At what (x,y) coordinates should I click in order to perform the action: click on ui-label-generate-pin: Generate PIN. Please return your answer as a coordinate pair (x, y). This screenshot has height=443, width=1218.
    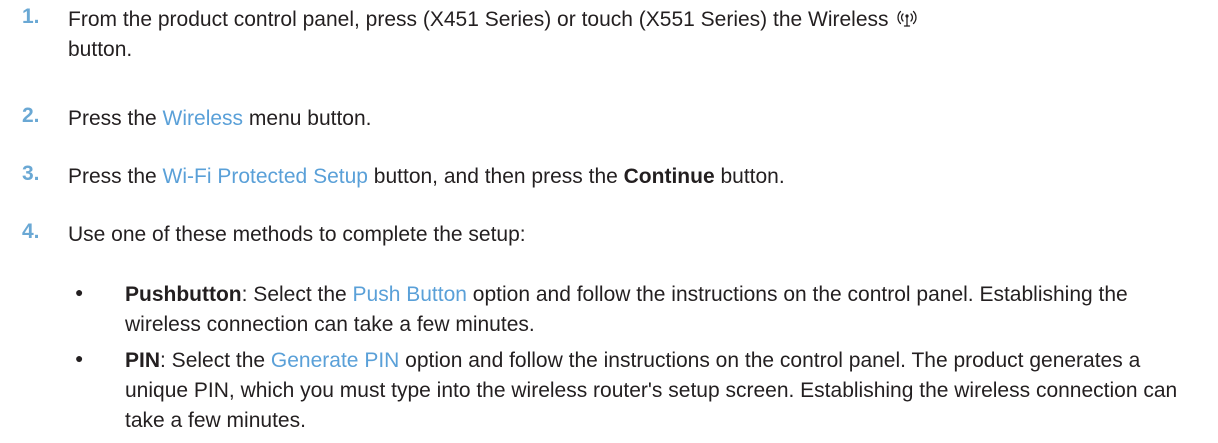
    Looking at the image, I should click on (335, 360).